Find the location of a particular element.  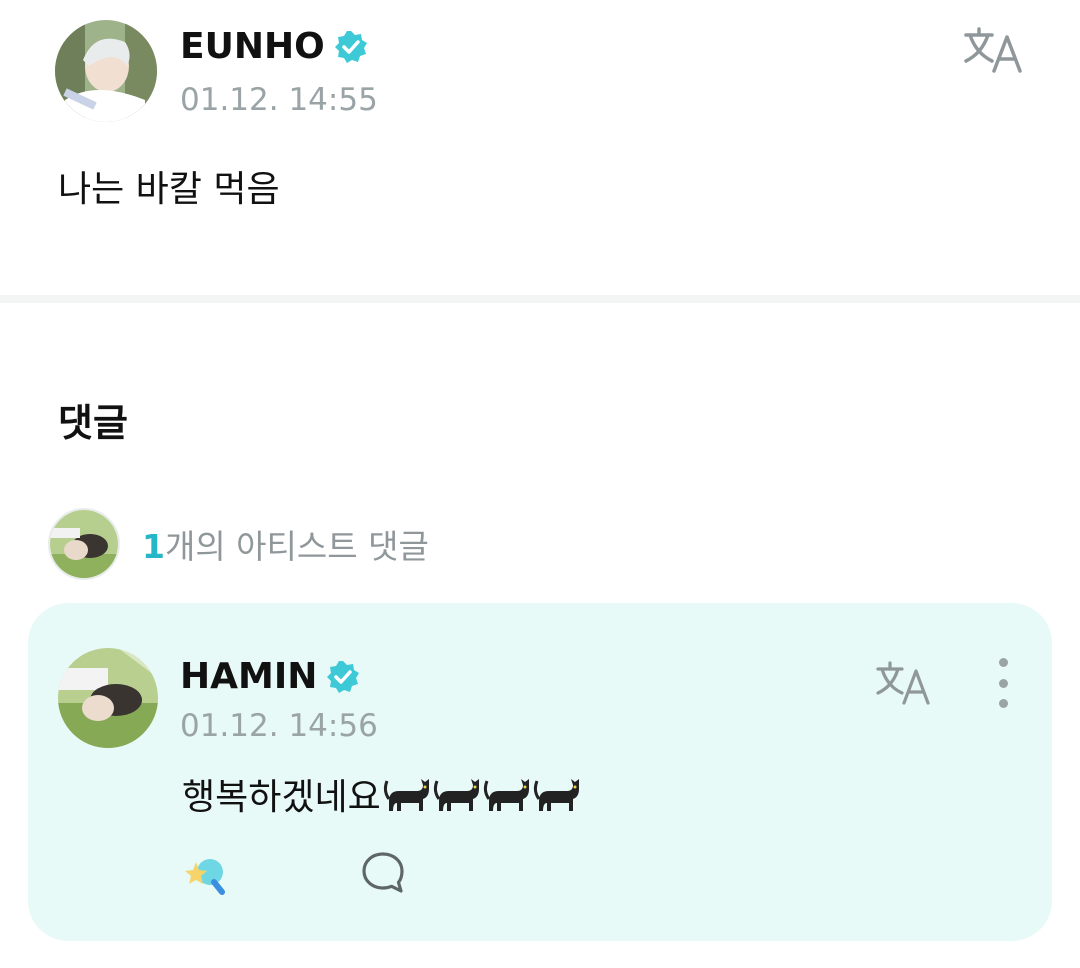

artist-comment-count-label: 개의 아티스트 댓글 is located at coordinates (296, 546).